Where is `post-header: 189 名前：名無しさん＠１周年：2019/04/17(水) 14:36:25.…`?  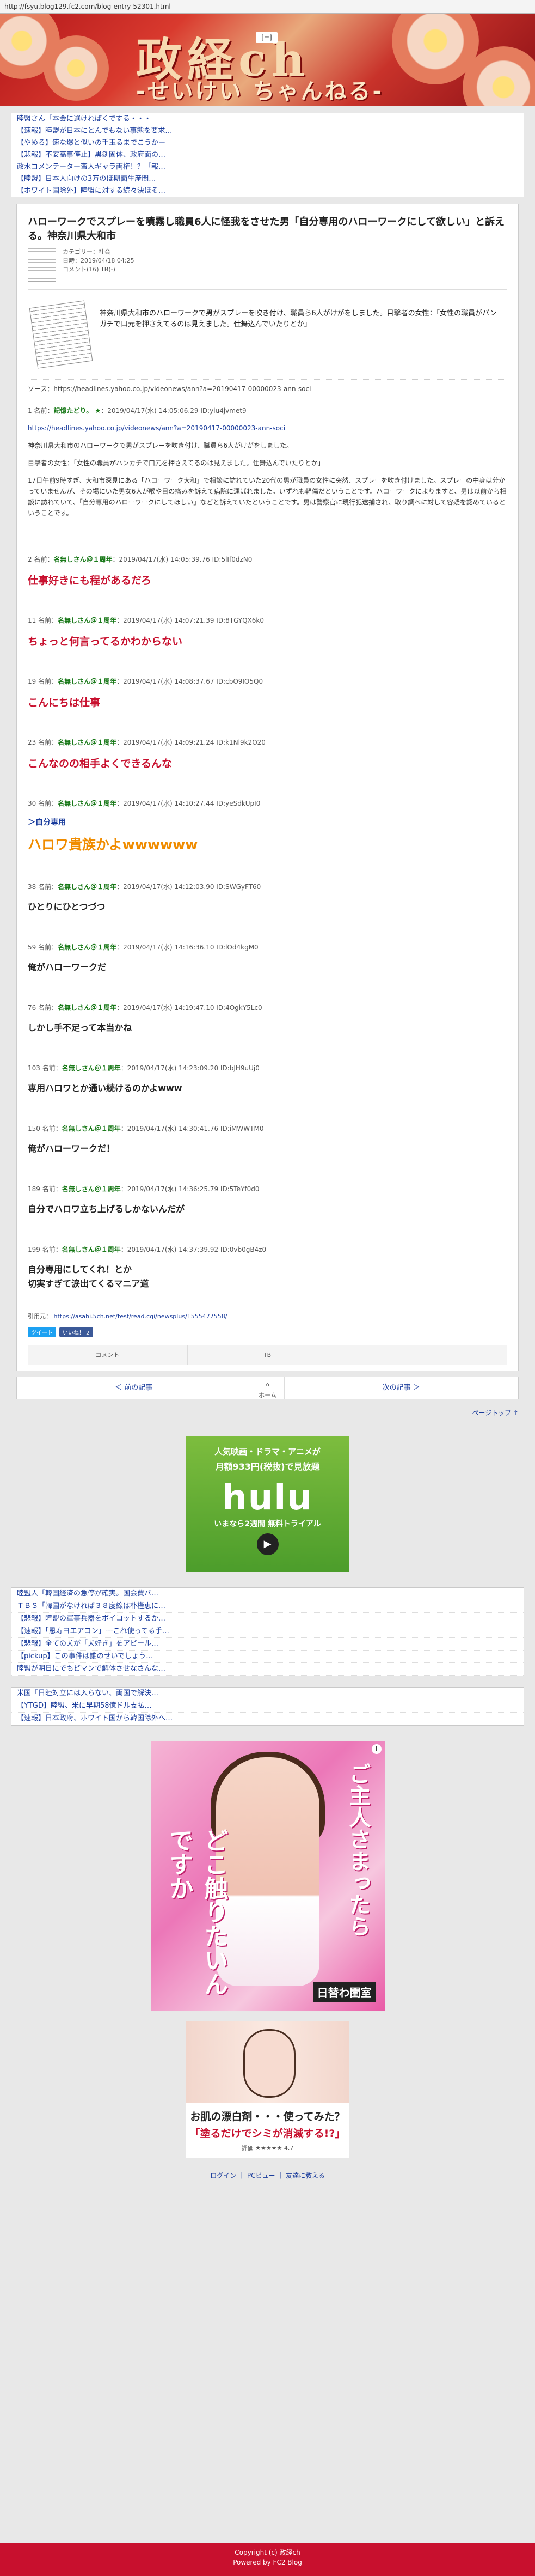
post-header: 189 名前：名無しさん＠１周年：2019/04/17(水) 14:36:25.… is located at coordinates (267, 1189).